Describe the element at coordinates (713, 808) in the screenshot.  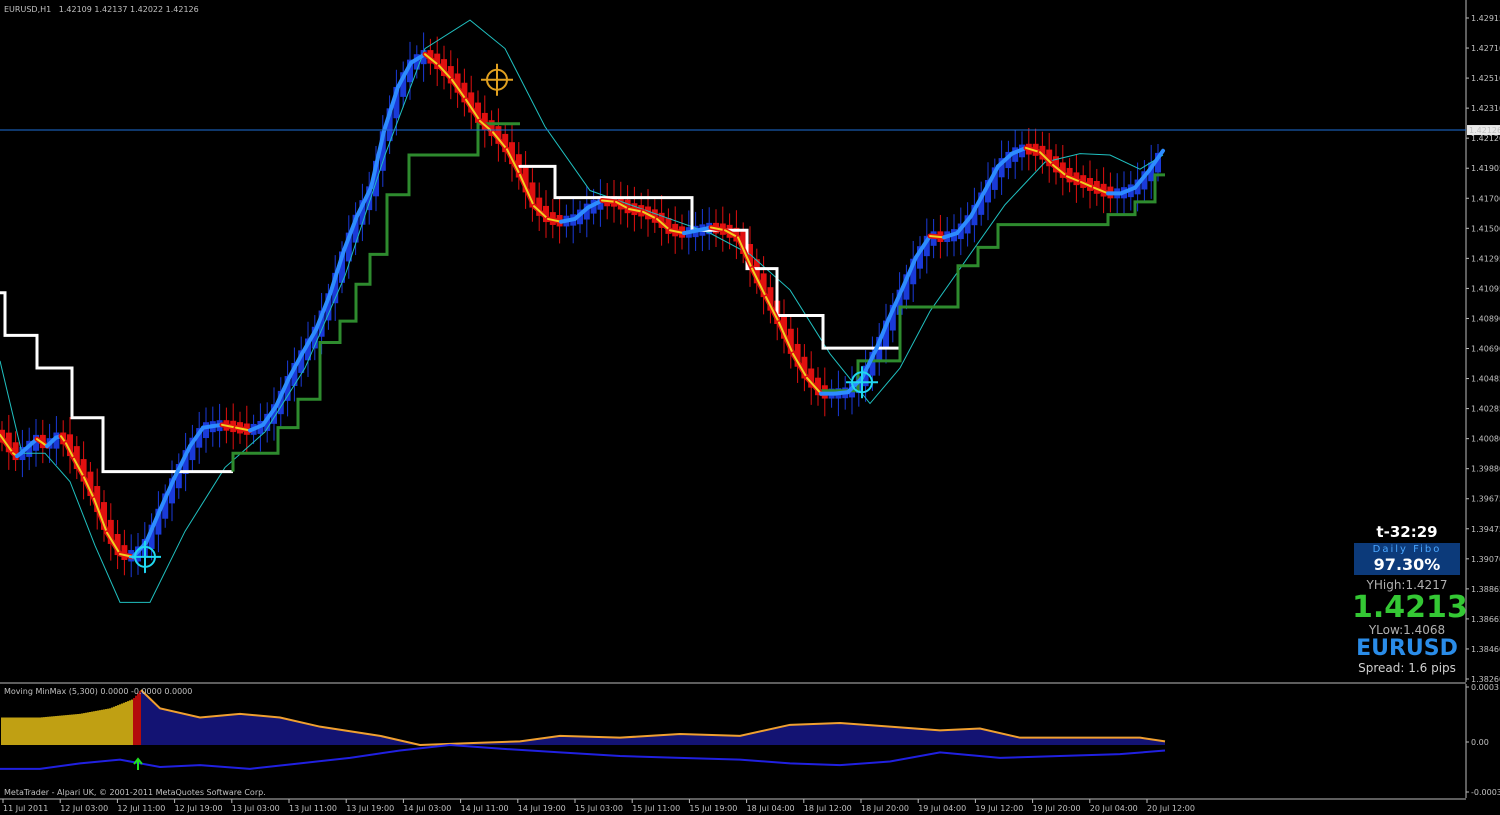
I see `time-tick-label: 15 Jul 19:00` at that location.